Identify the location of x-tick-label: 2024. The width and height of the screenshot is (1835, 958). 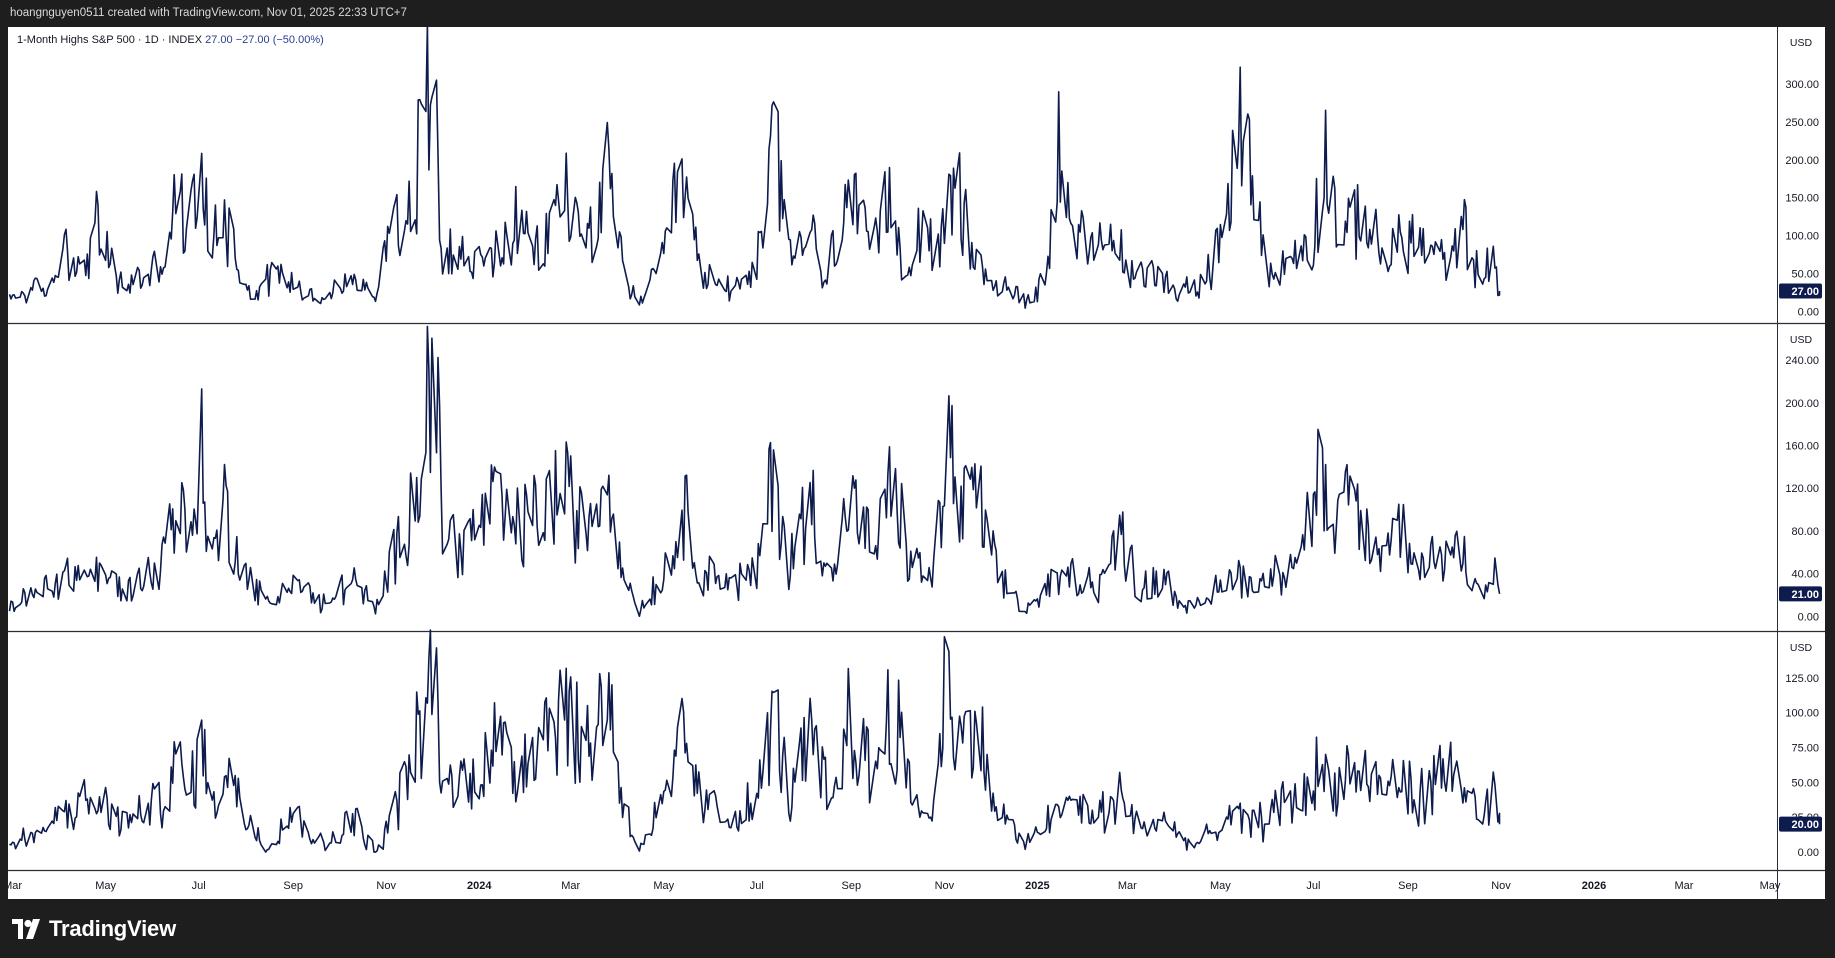
(479, 886).